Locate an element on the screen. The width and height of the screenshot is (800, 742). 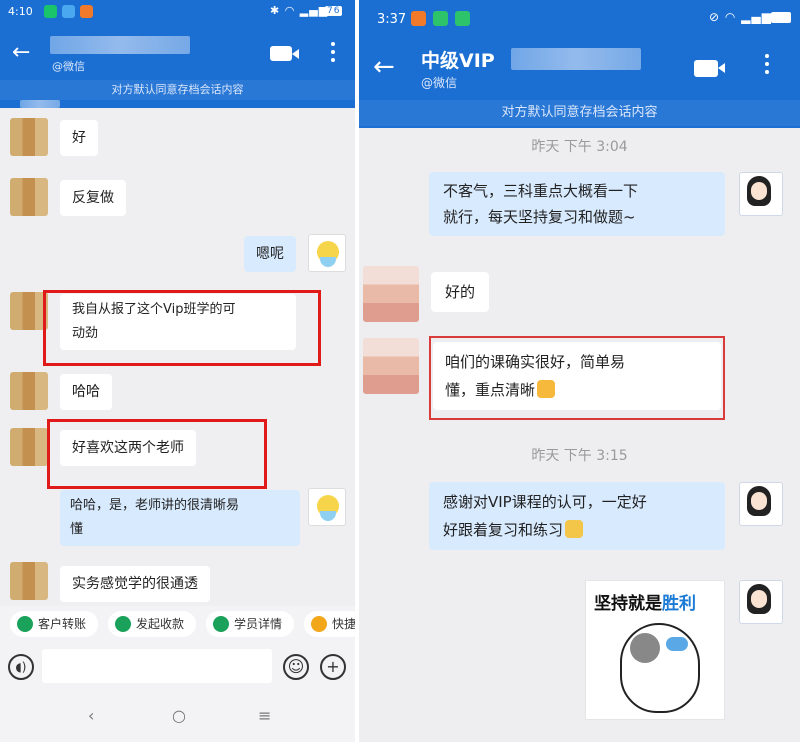
input-bar: ◖) ☺ + is located at coordinates (177, 666).